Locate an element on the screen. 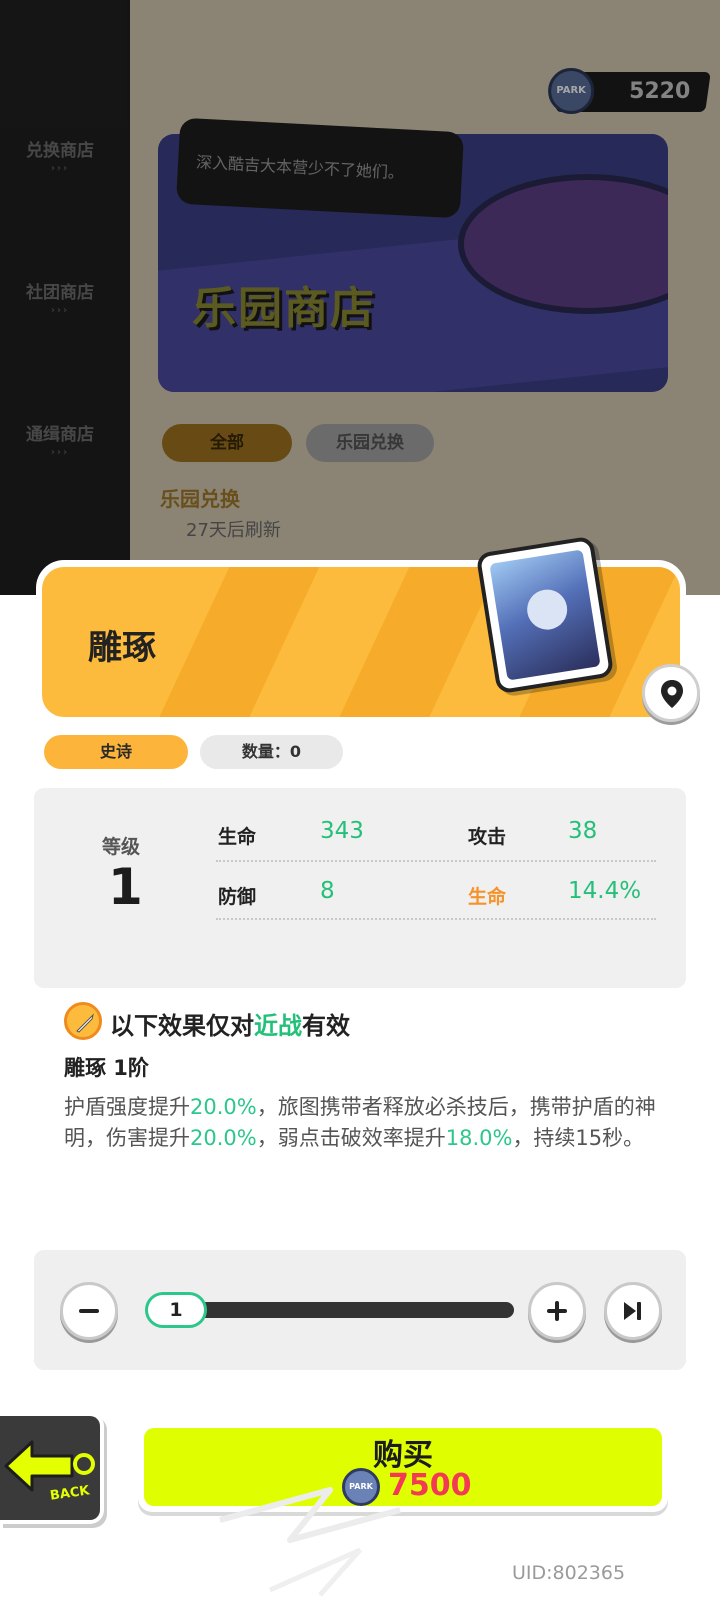 The image size is (720, 1600). sidebar-item-label: 兑换商店 is located at coordinates (60, 151).